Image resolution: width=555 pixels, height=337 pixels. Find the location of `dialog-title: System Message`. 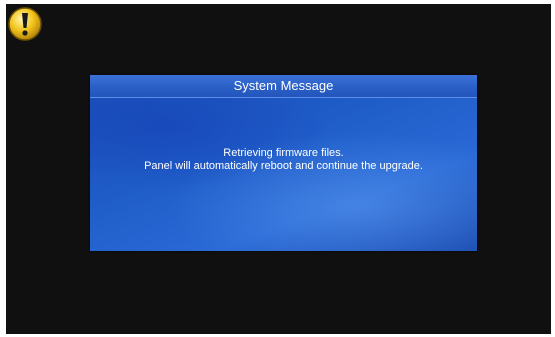

dialog-title: System Message is located at coordinates (283, 86).